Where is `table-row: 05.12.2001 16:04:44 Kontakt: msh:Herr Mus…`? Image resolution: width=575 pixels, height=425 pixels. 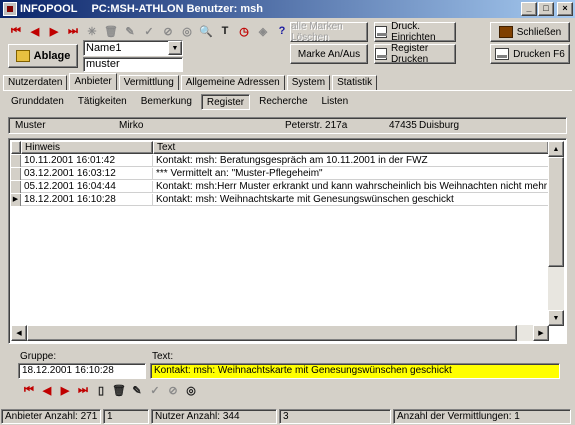 table-row: 05.12.2001 16:04:44 Kontakt: msh:Herr Mus… is located at coordinates (280, 187).